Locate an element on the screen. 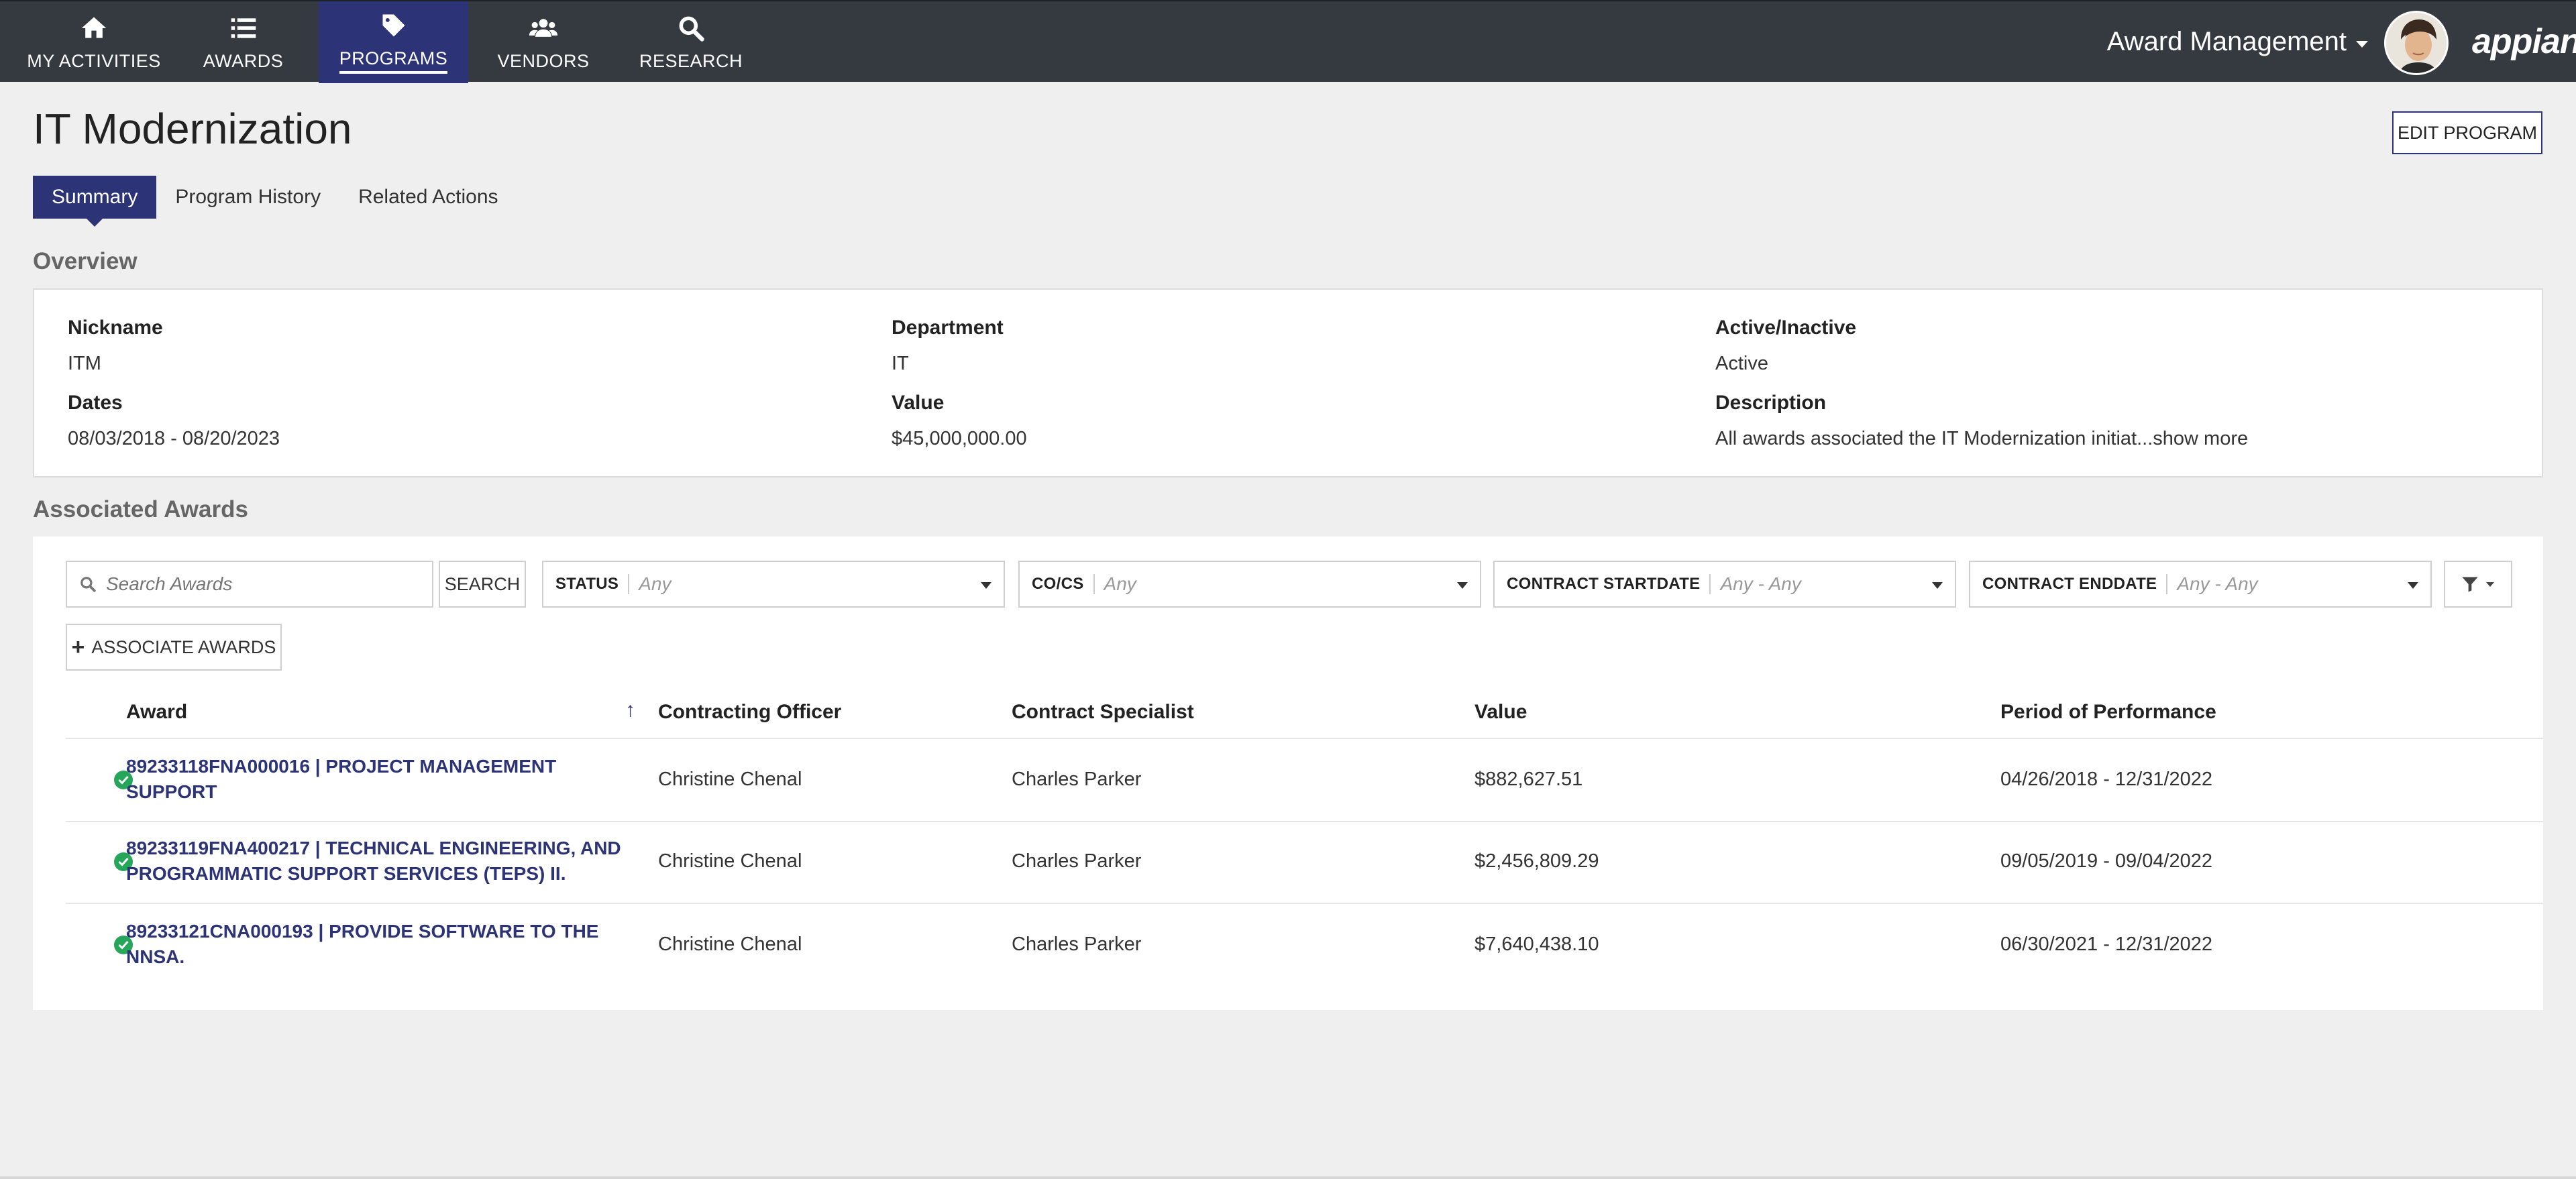  nav-item-vendors: VENDORS is located at coordinates (543, 42).